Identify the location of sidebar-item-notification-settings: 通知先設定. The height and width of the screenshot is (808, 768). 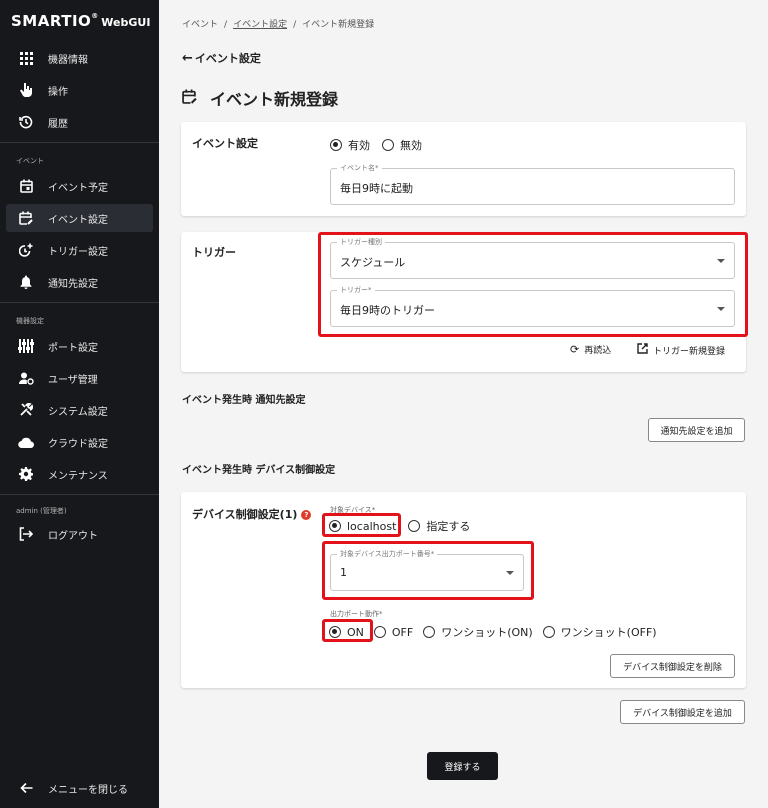
(79, 282).